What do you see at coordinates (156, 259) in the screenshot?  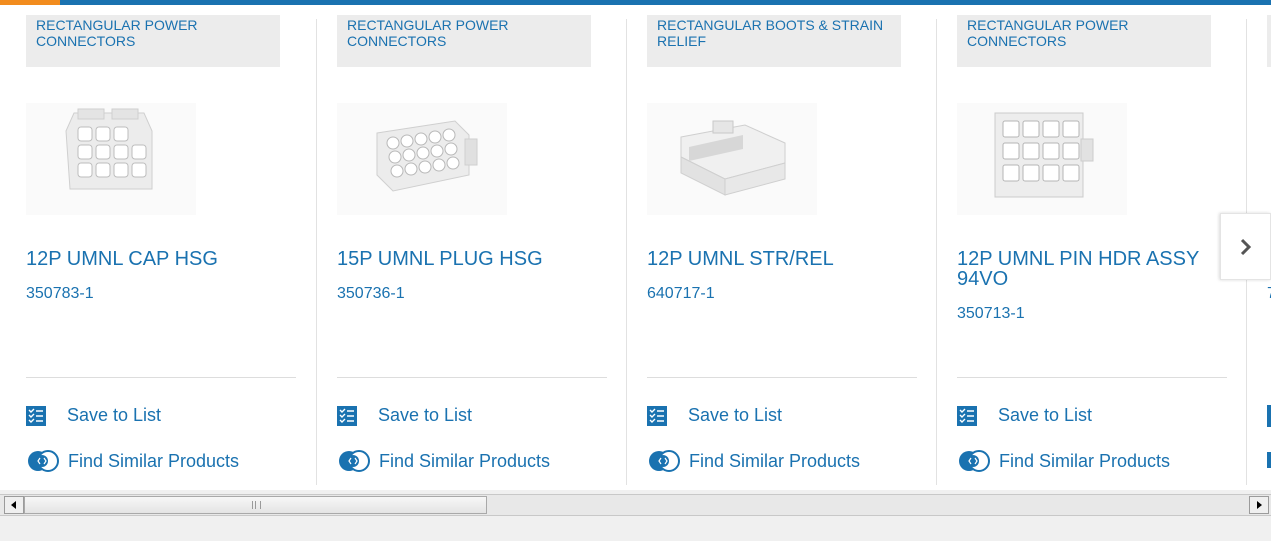 I see `product-name-link: 12P UMNL CAP HSG` at bounding box center [156, 259].